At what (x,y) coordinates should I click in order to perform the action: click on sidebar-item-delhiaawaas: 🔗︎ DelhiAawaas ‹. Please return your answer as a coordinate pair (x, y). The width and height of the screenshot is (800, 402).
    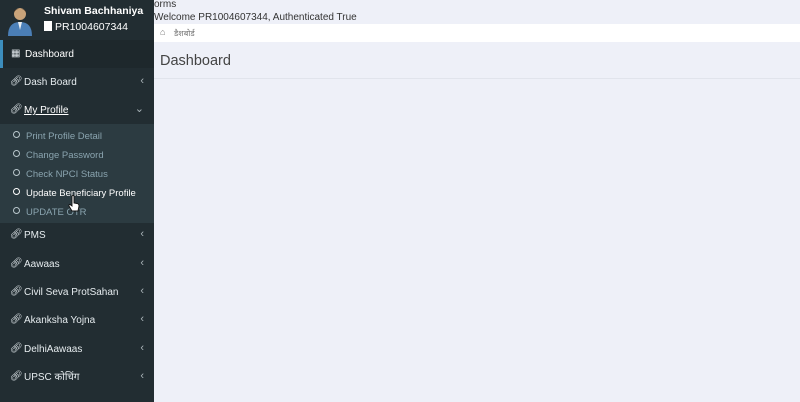
    Looking at the image, I should click on (77, 349).